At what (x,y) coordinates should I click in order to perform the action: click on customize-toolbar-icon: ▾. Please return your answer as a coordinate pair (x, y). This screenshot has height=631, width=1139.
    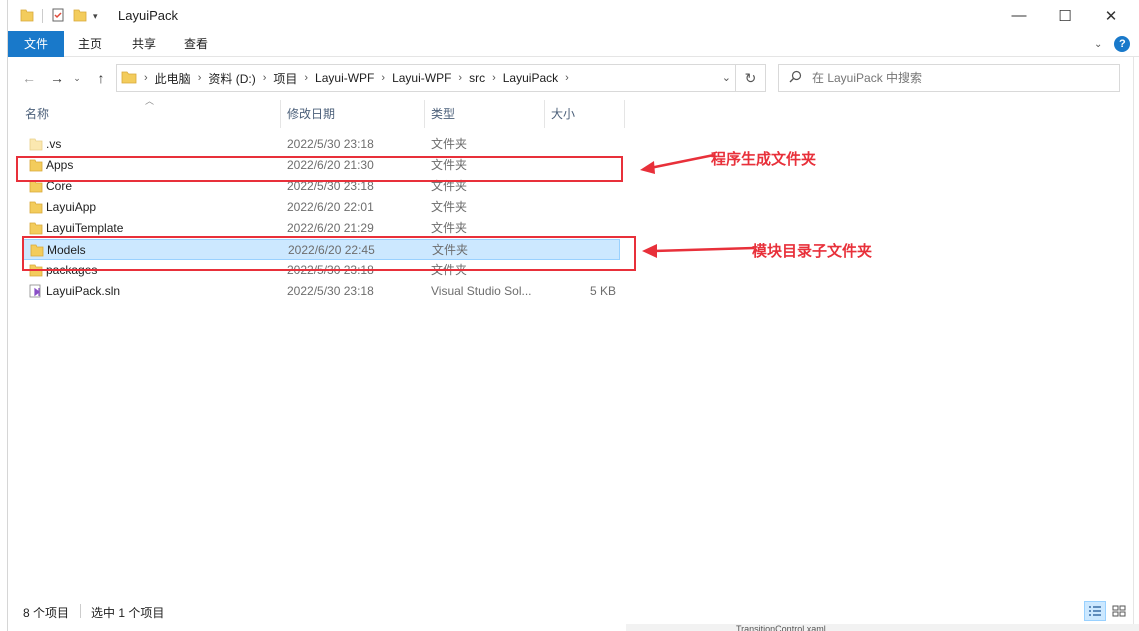
    Looking at the image, I should click on (95, 16).